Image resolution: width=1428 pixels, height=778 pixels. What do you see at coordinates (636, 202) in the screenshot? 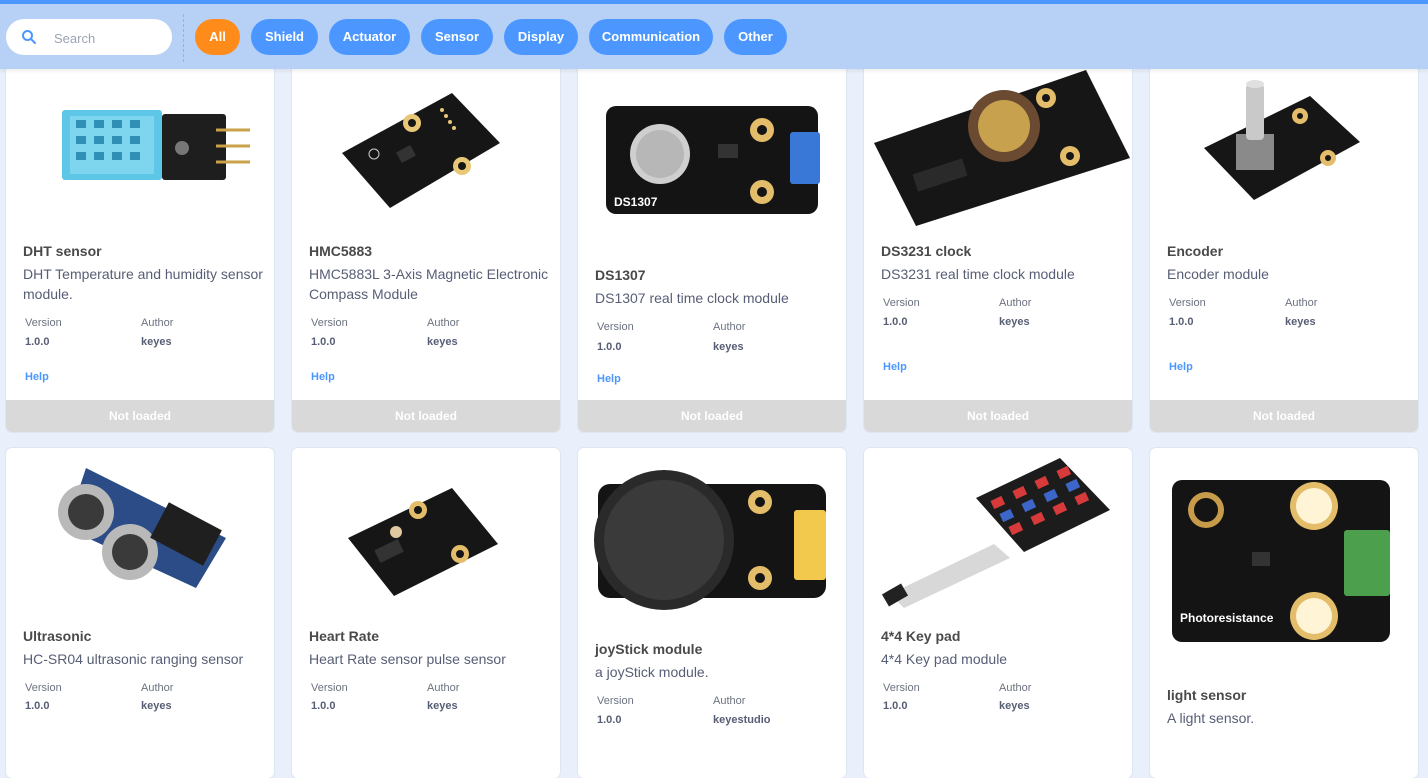
I see `board-label: DS1307` at bounding box center [636, 202].